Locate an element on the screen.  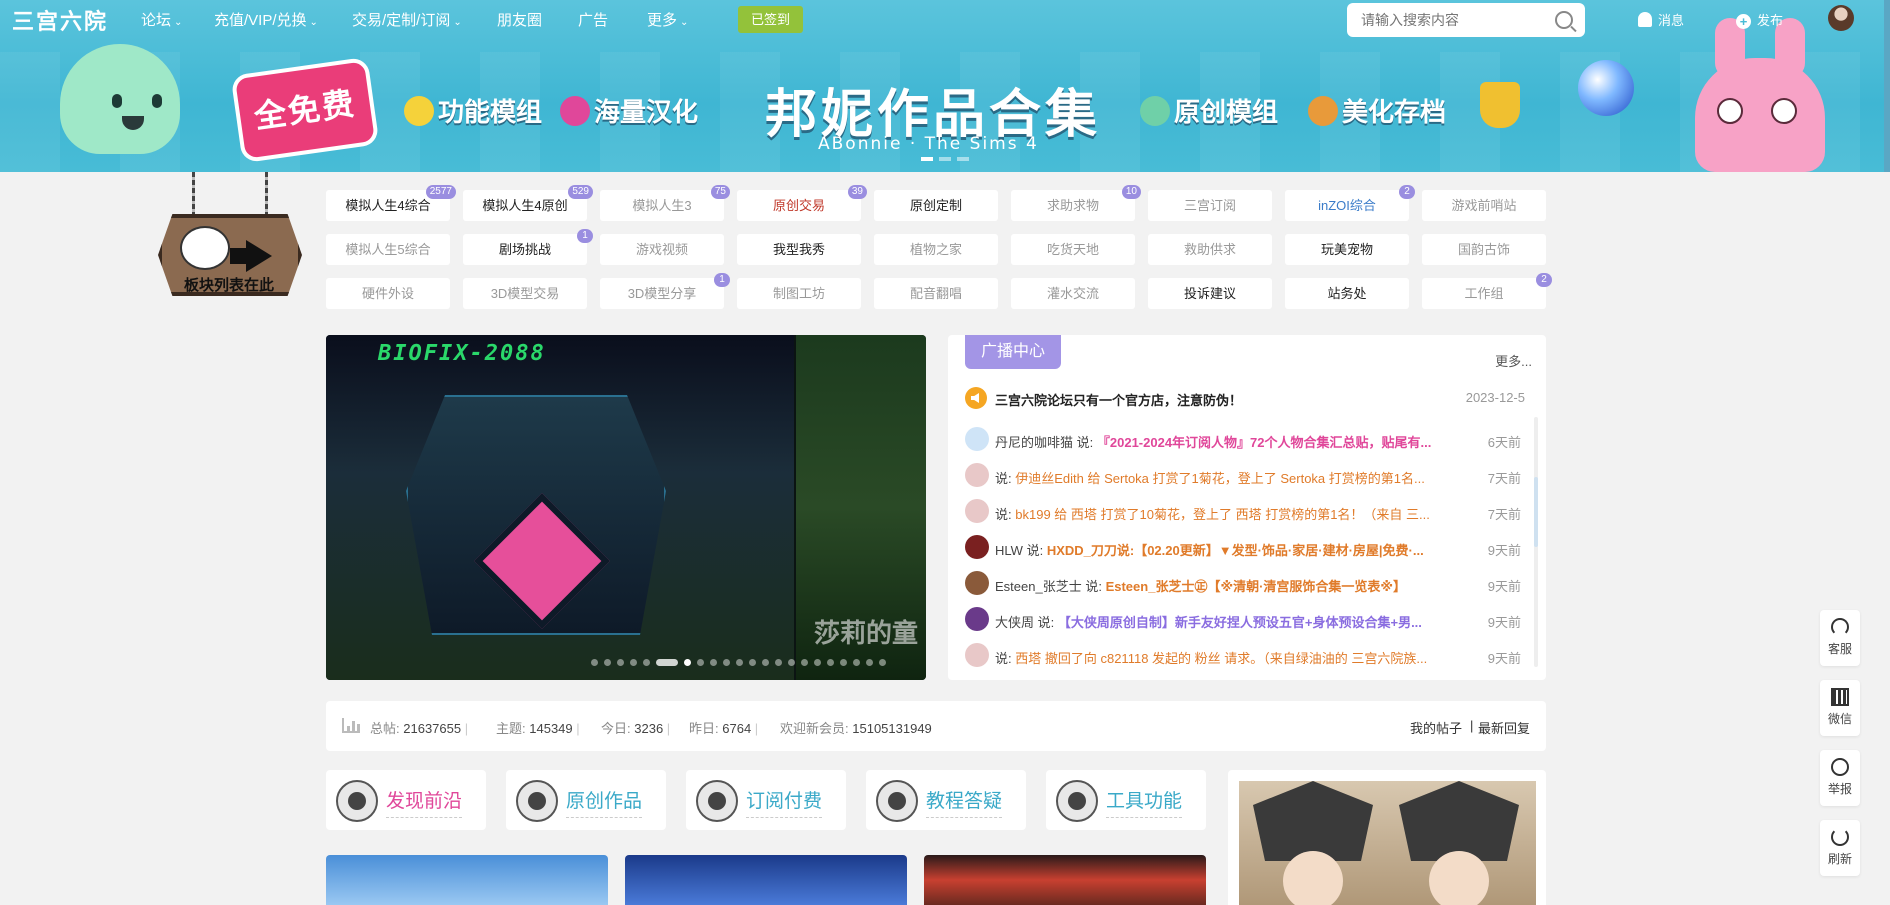
board-item: 制图工坊 is located at coordinates (799, 293).